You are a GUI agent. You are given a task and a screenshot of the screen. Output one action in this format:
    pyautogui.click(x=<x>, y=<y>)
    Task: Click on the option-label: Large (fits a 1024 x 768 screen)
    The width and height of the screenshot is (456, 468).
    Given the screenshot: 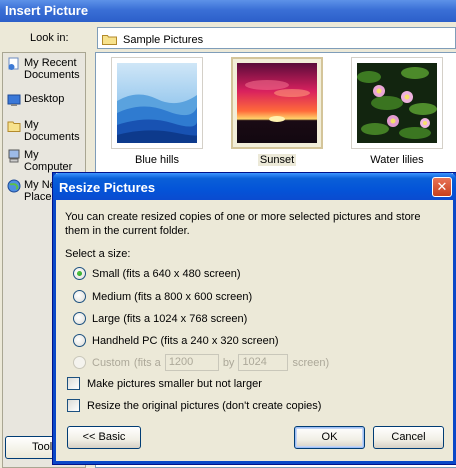 What is the action you would take?
    pyautogui.click(x=170, y=318)
    